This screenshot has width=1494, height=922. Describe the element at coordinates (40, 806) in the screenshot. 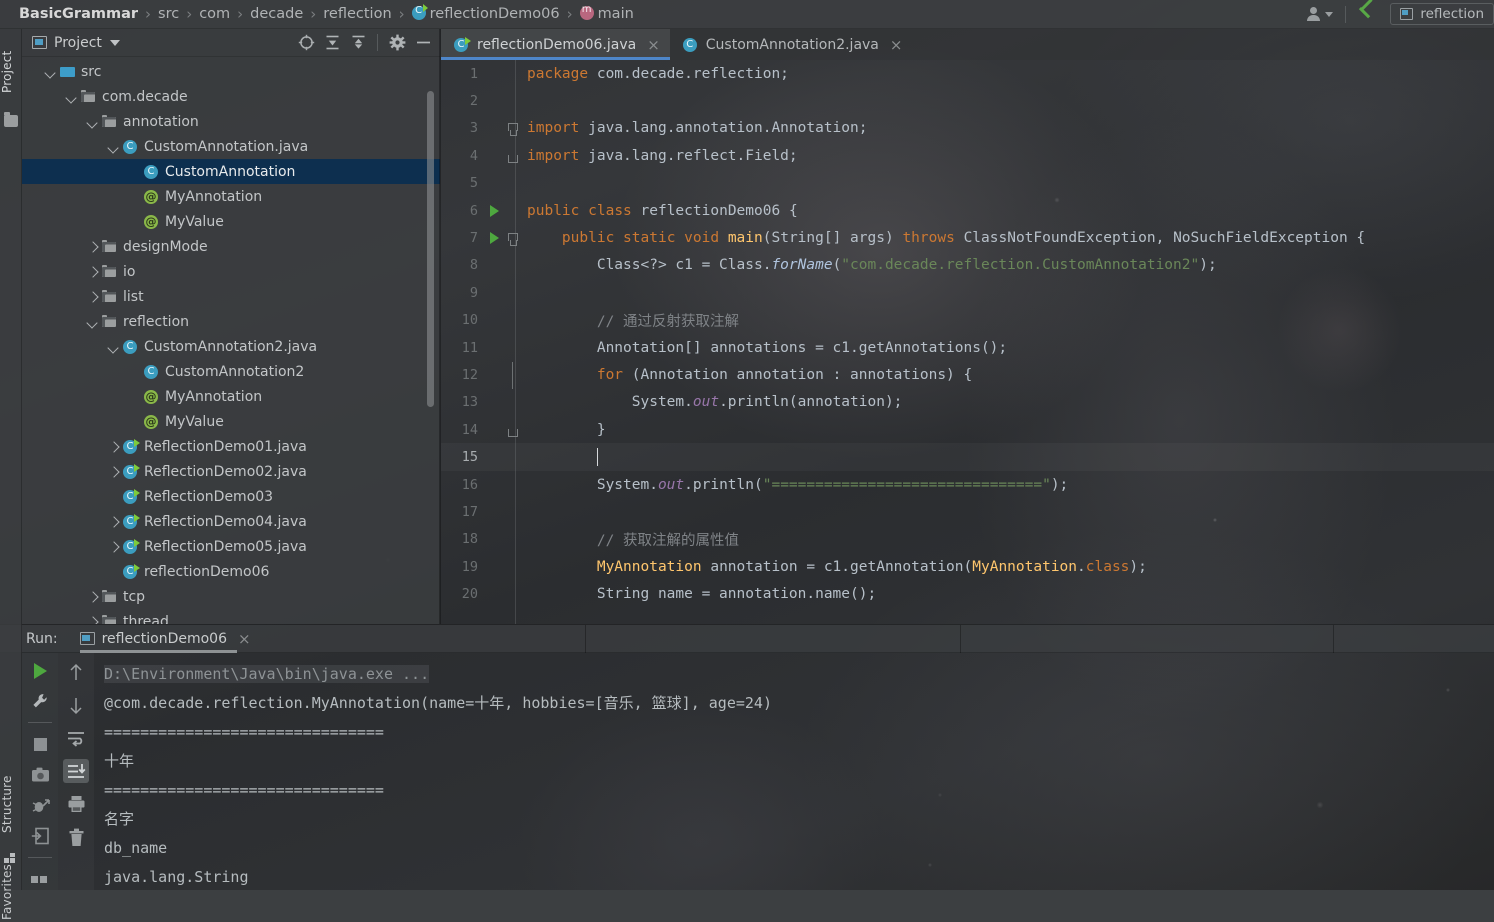

I see `debug-button` at that location.